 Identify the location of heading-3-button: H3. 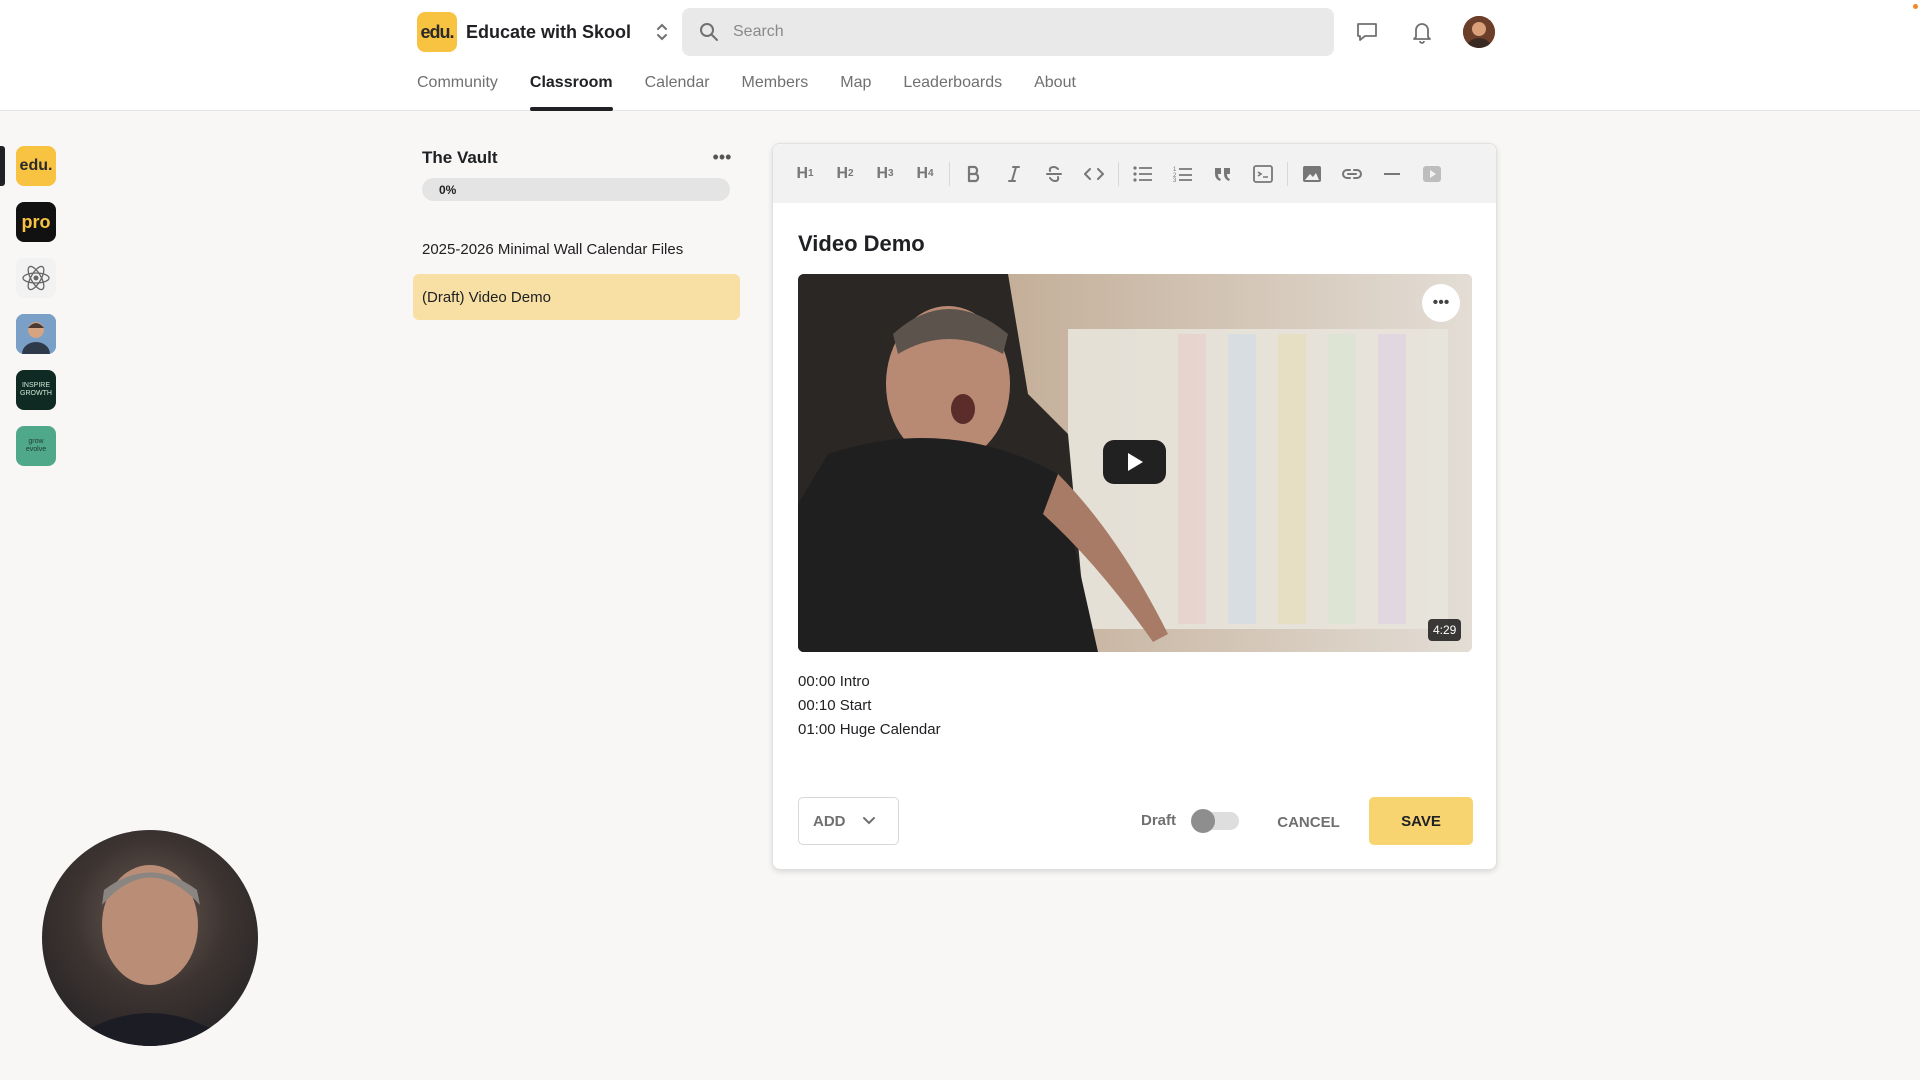
(885, 174).